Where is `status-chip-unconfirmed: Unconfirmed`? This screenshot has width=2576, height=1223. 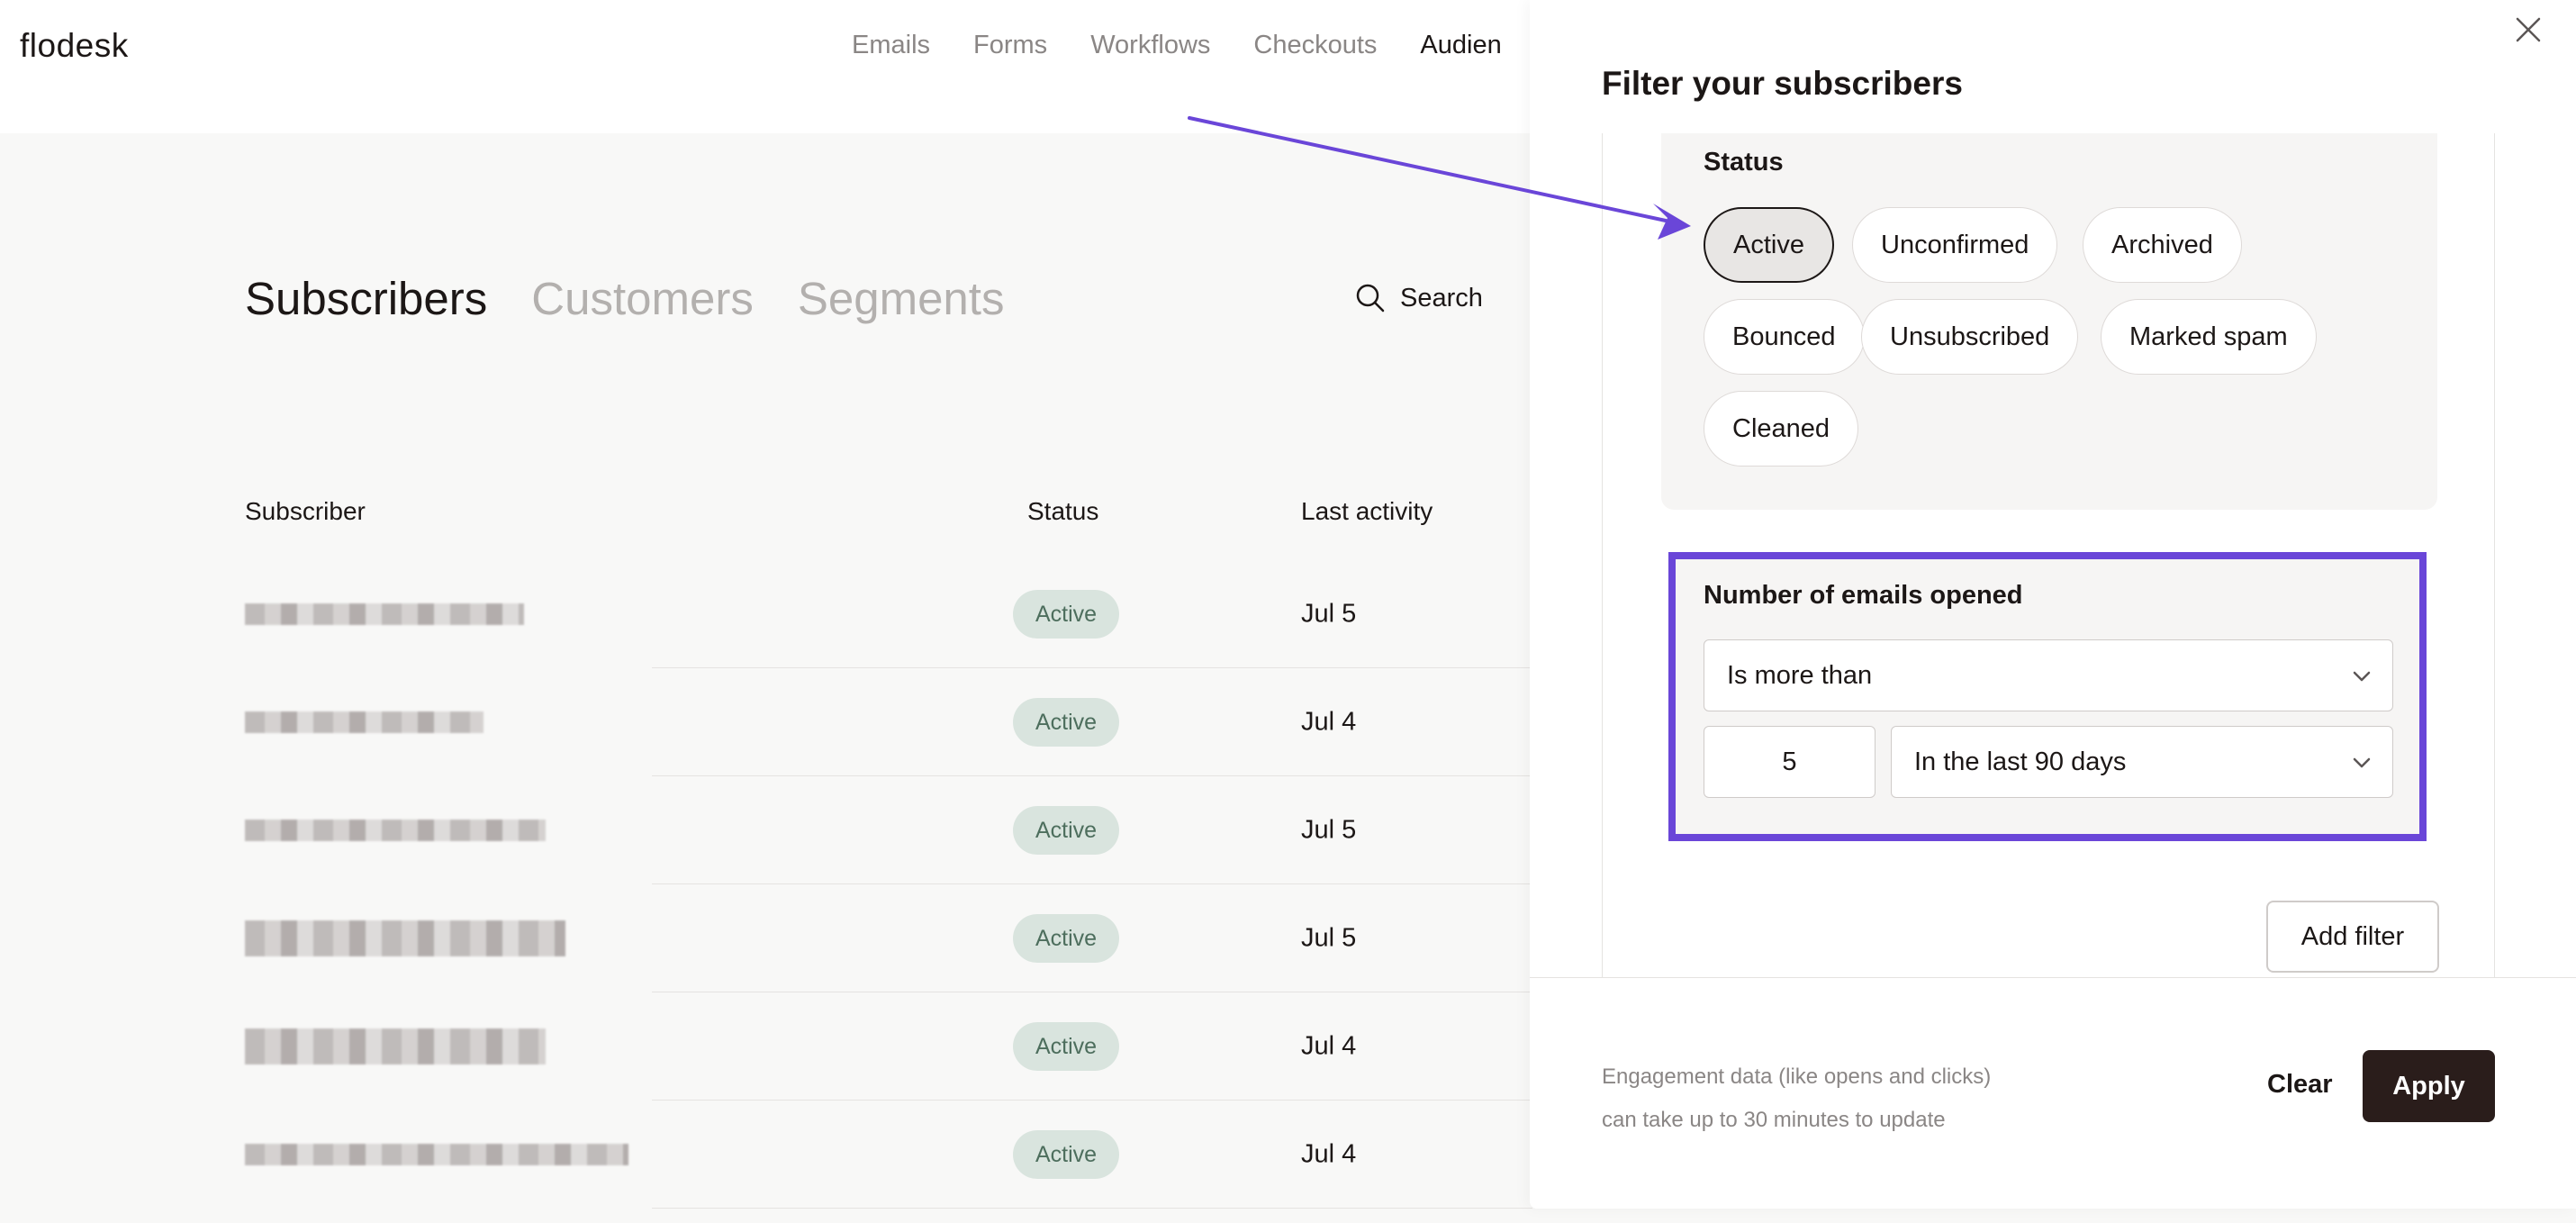 status-chip-unconfirmed: Unconfirmed is located at coordinates (1955, 245).